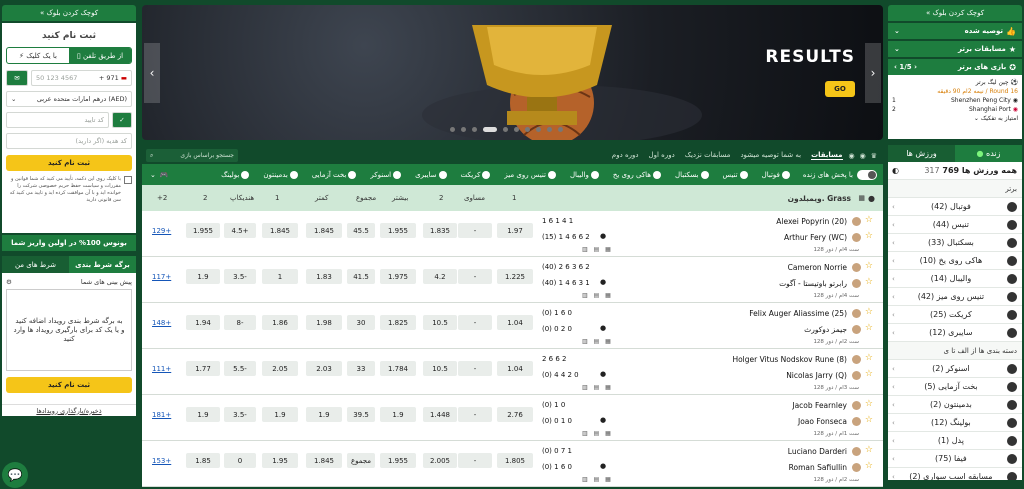 The image size is (1024, 489). Describe the element at coordinates (69, 141) in the screenshot. I see `promo-code-field: کد هدیه (اگر دارید)` at that location.